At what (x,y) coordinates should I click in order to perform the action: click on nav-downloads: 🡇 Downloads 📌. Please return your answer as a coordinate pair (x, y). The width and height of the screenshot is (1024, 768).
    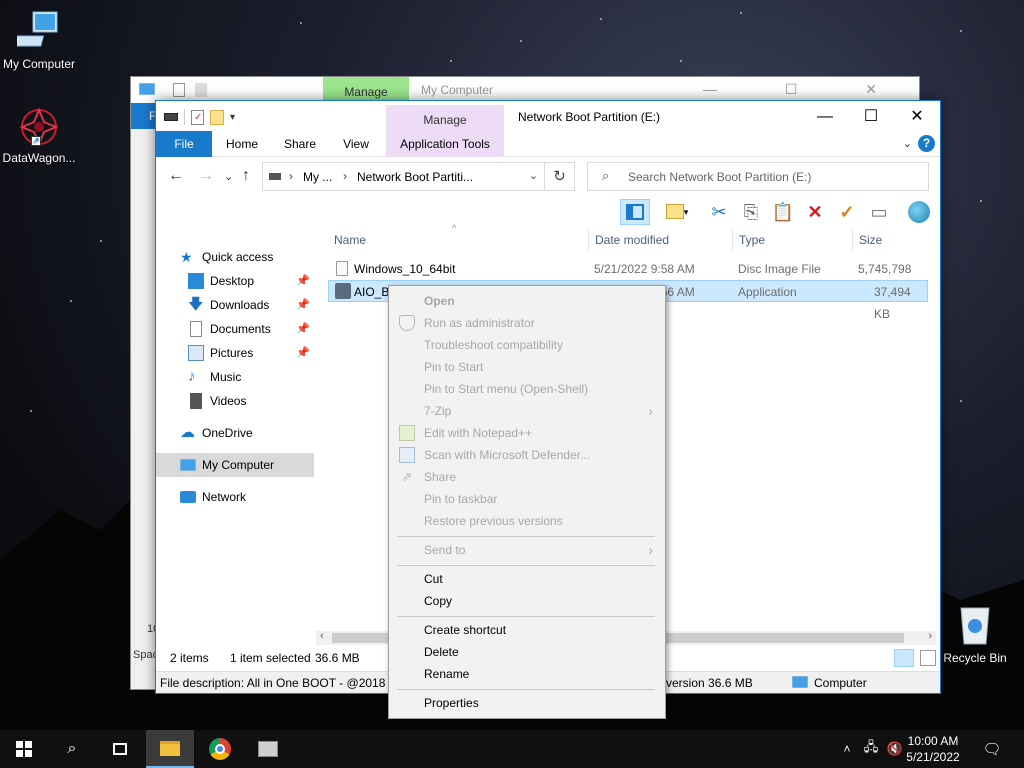
    Looking at the image, I should click on (235, 305).